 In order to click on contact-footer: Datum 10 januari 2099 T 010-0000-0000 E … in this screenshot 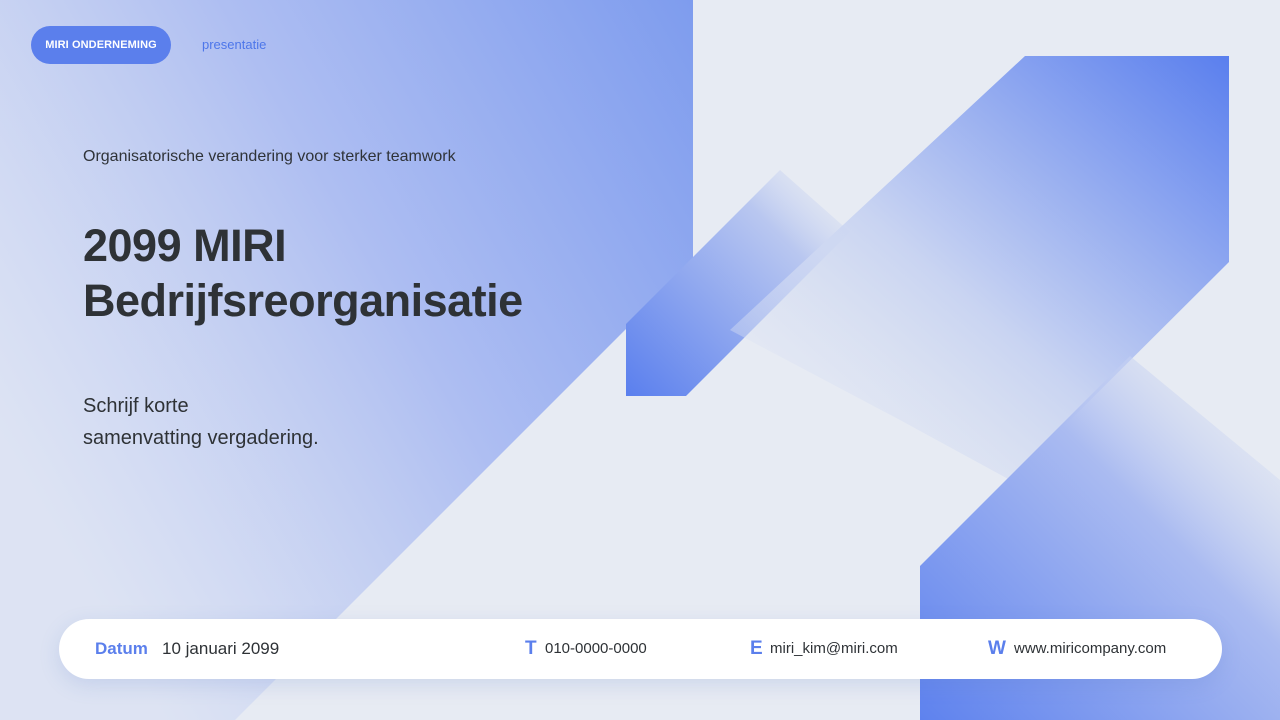, I will do `click(640, 649)`.